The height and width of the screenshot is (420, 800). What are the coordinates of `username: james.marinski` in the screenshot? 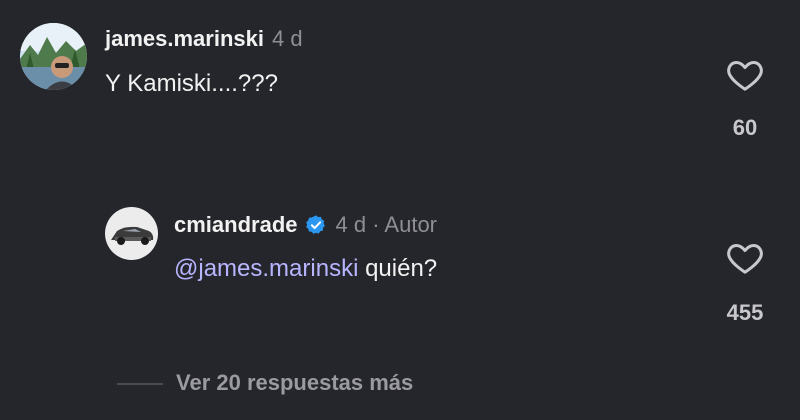 It's located at (184, 39).